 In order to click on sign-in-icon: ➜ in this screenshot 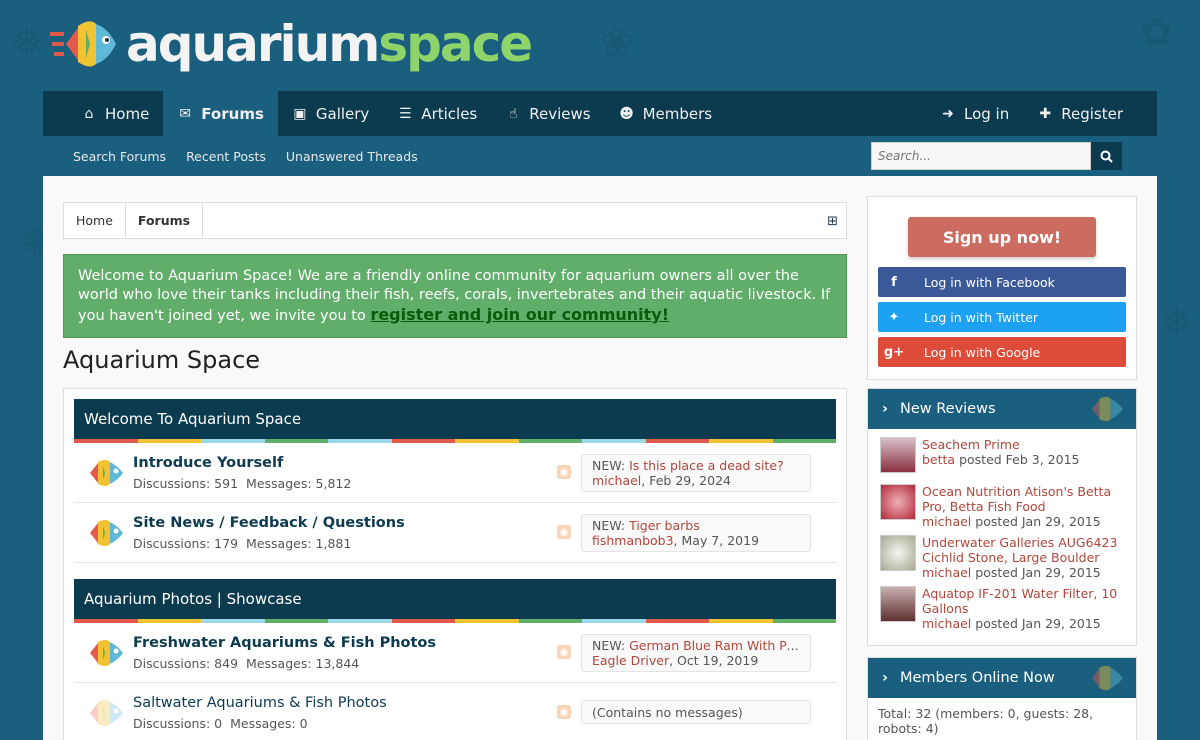, I will do `click(948, 113)`.